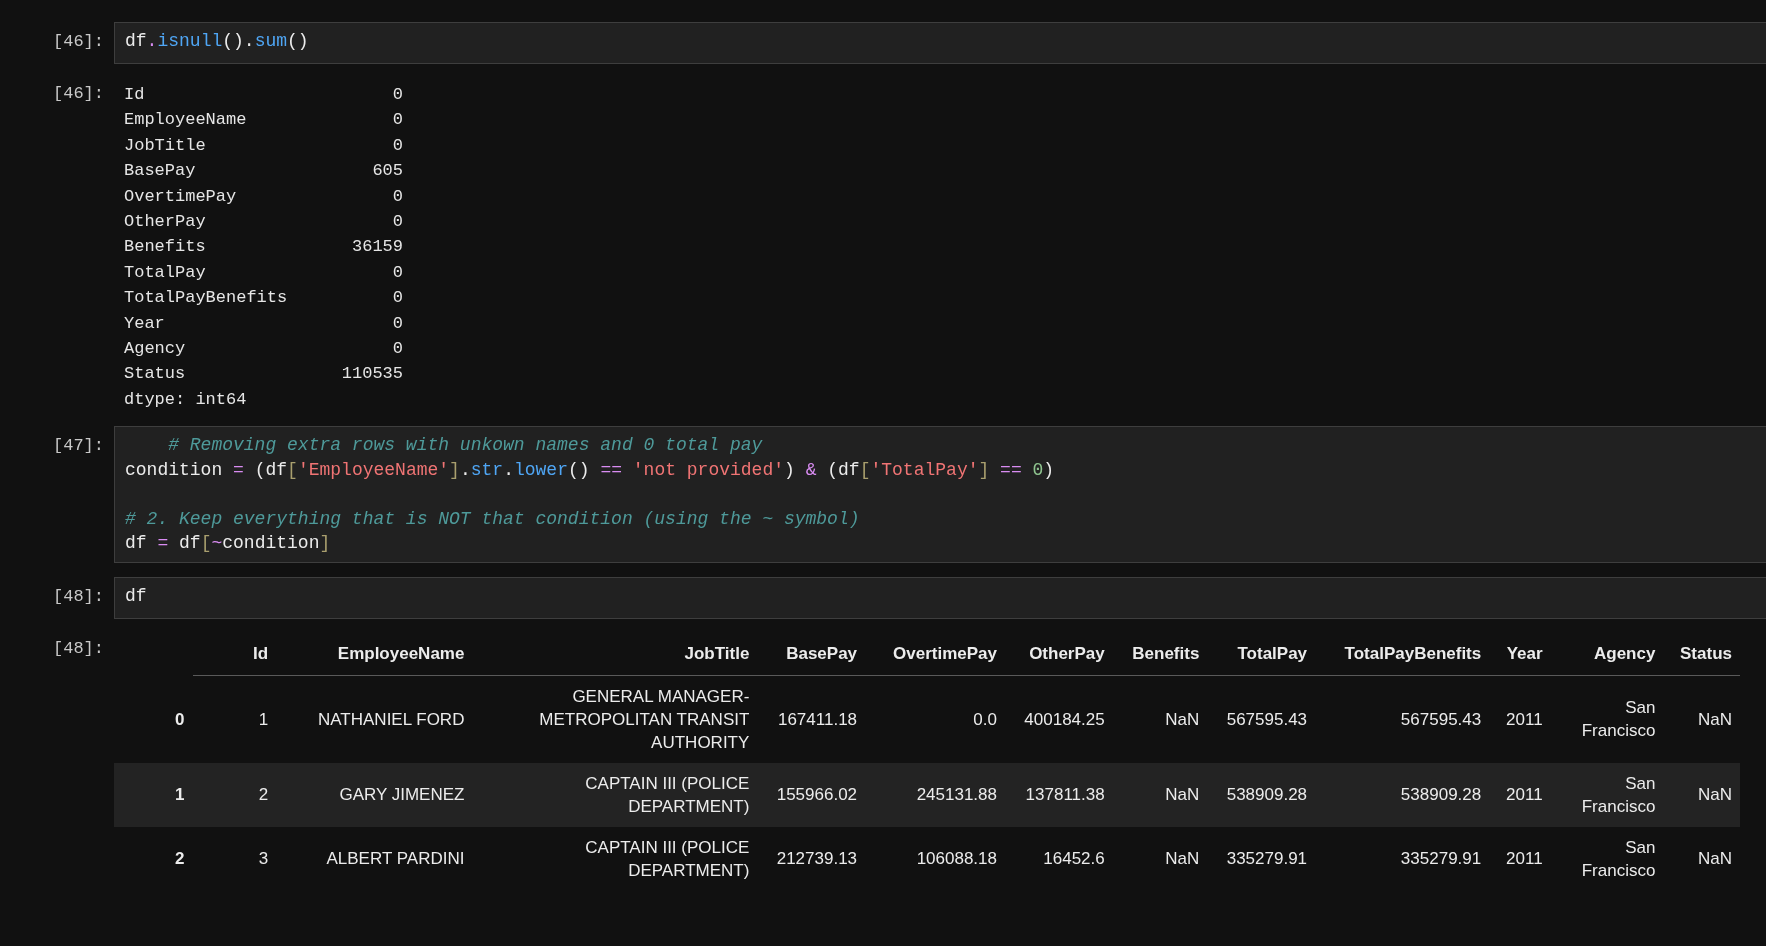  Describe the element at coordinates (186, 120) in the screenshot. I see `series-label: EmployeeName` at that location.